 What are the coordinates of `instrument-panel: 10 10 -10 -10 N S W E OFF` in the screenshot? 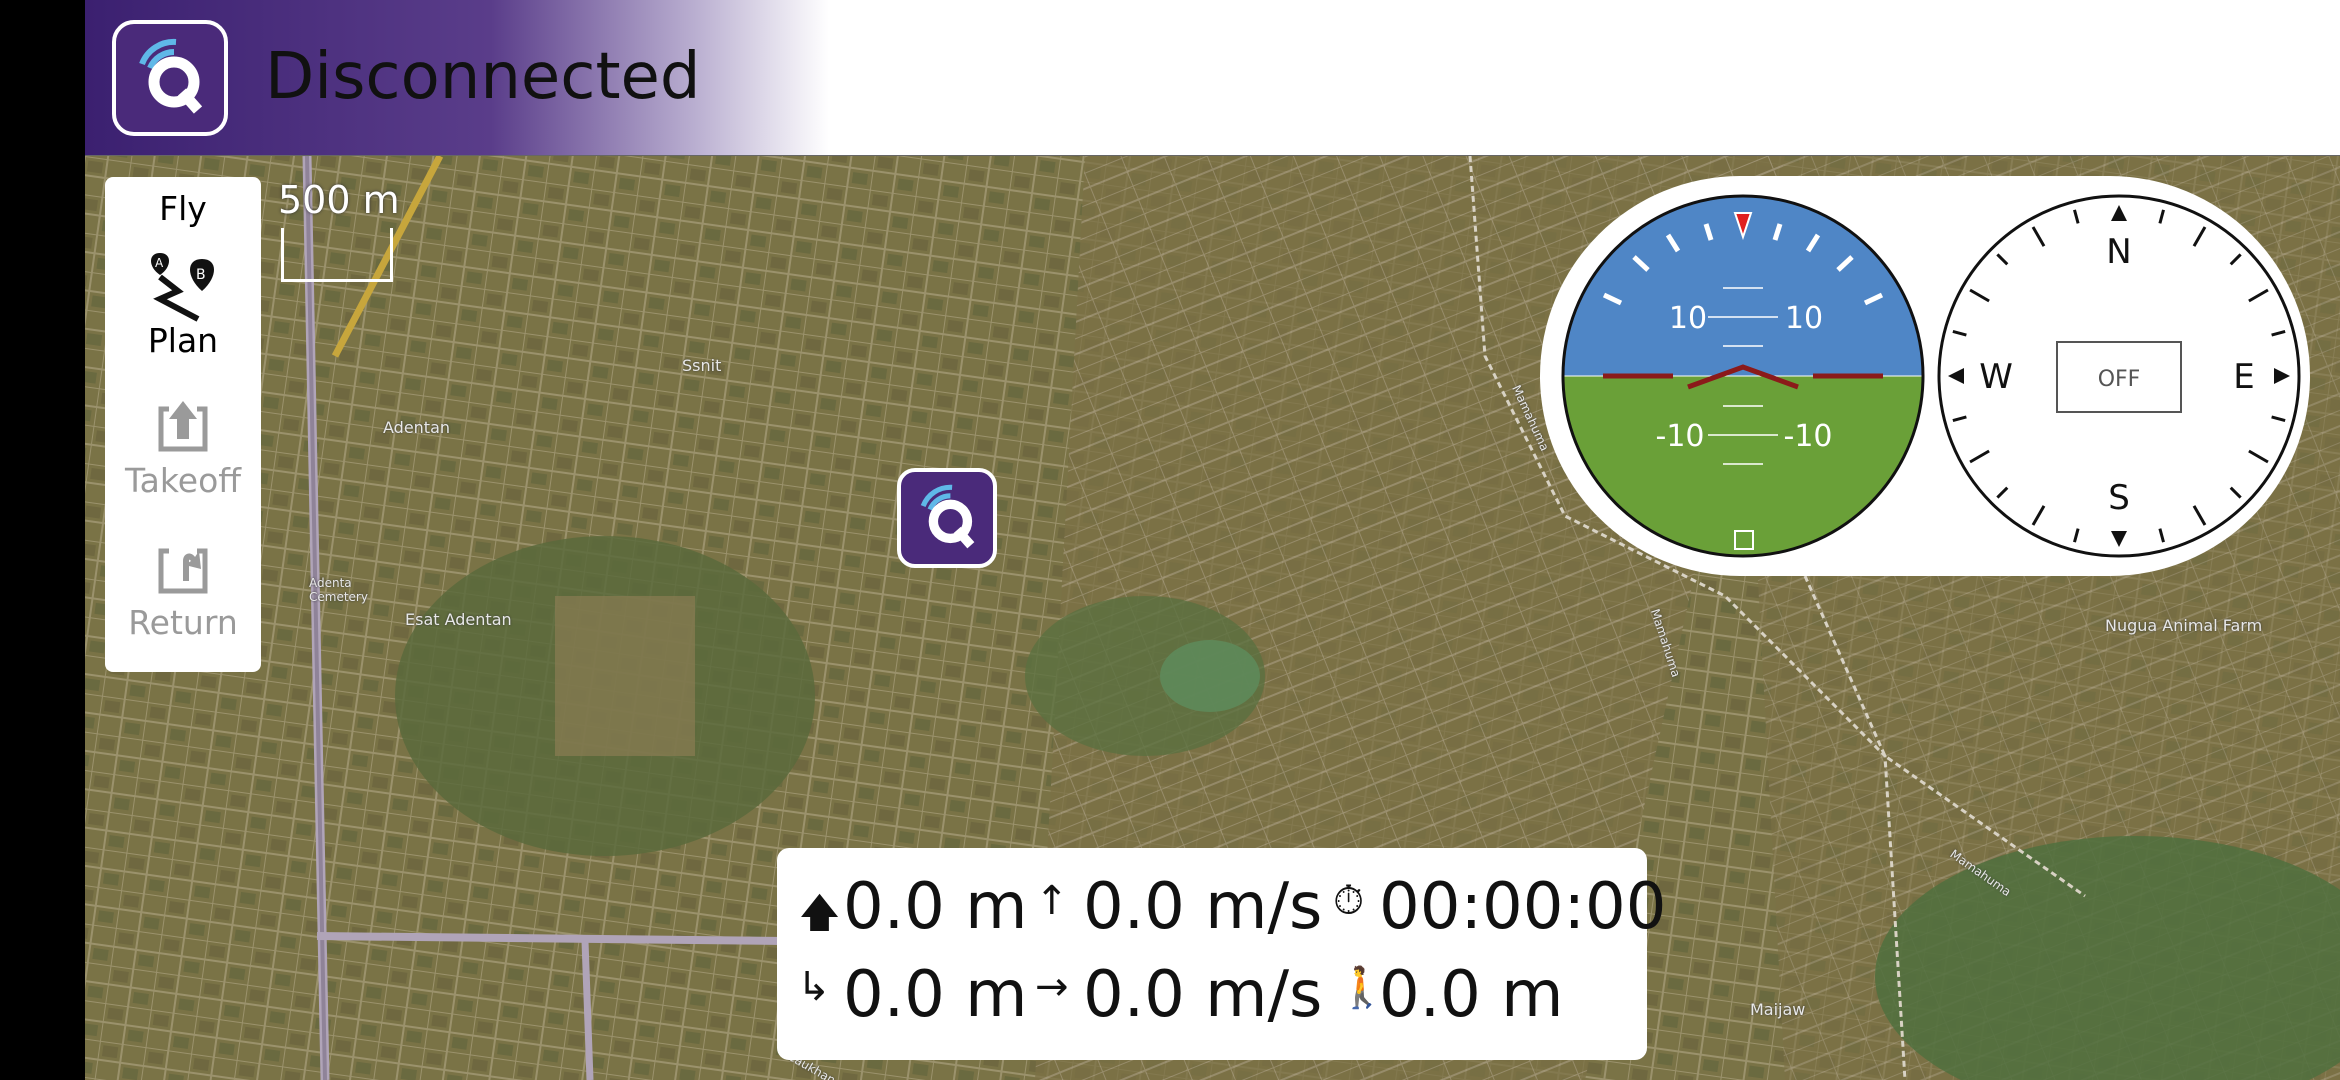 It's located at (1925, 376).